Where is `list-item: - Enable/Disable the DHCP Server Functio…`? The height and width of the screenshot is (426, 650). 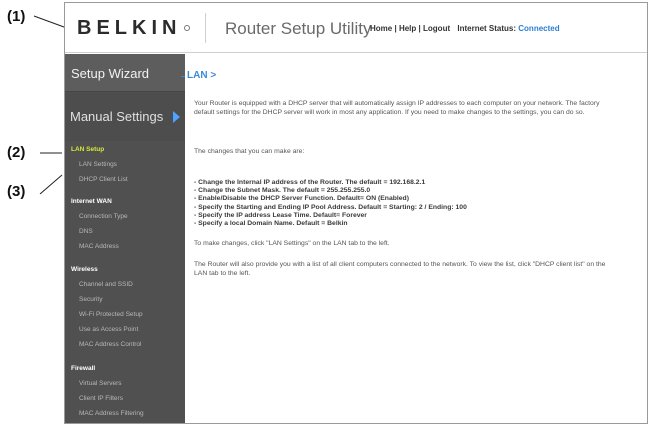 list-item: - Enable/Disable the DHCP Server Functio… is located at coordinates (301, 199).